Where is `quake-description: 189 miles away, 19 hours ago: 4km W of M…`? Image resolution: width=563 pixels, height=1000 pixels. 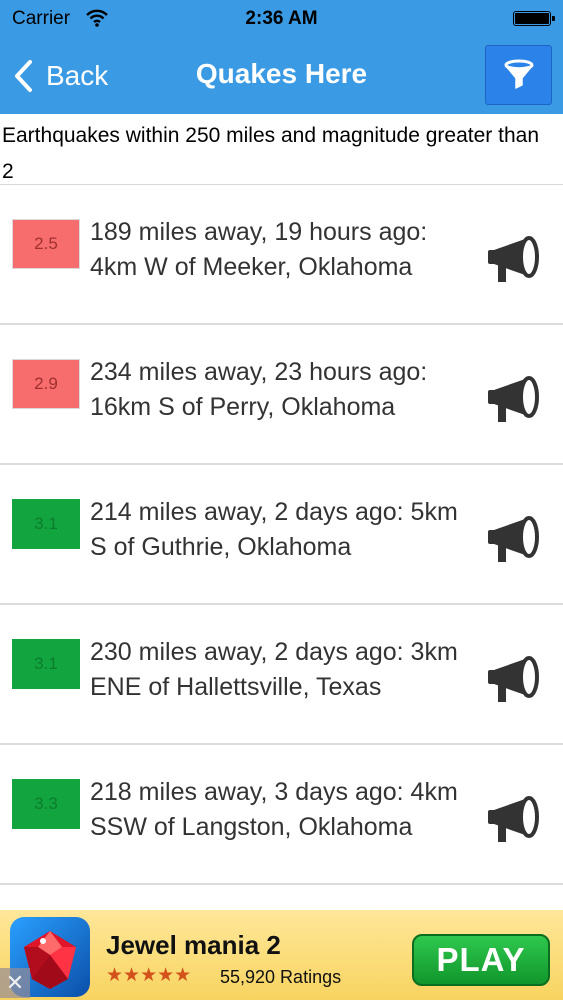 quake-description: 189 miles away, 19 hours ago: 4km W of M… is located at coordinates (259, 249).